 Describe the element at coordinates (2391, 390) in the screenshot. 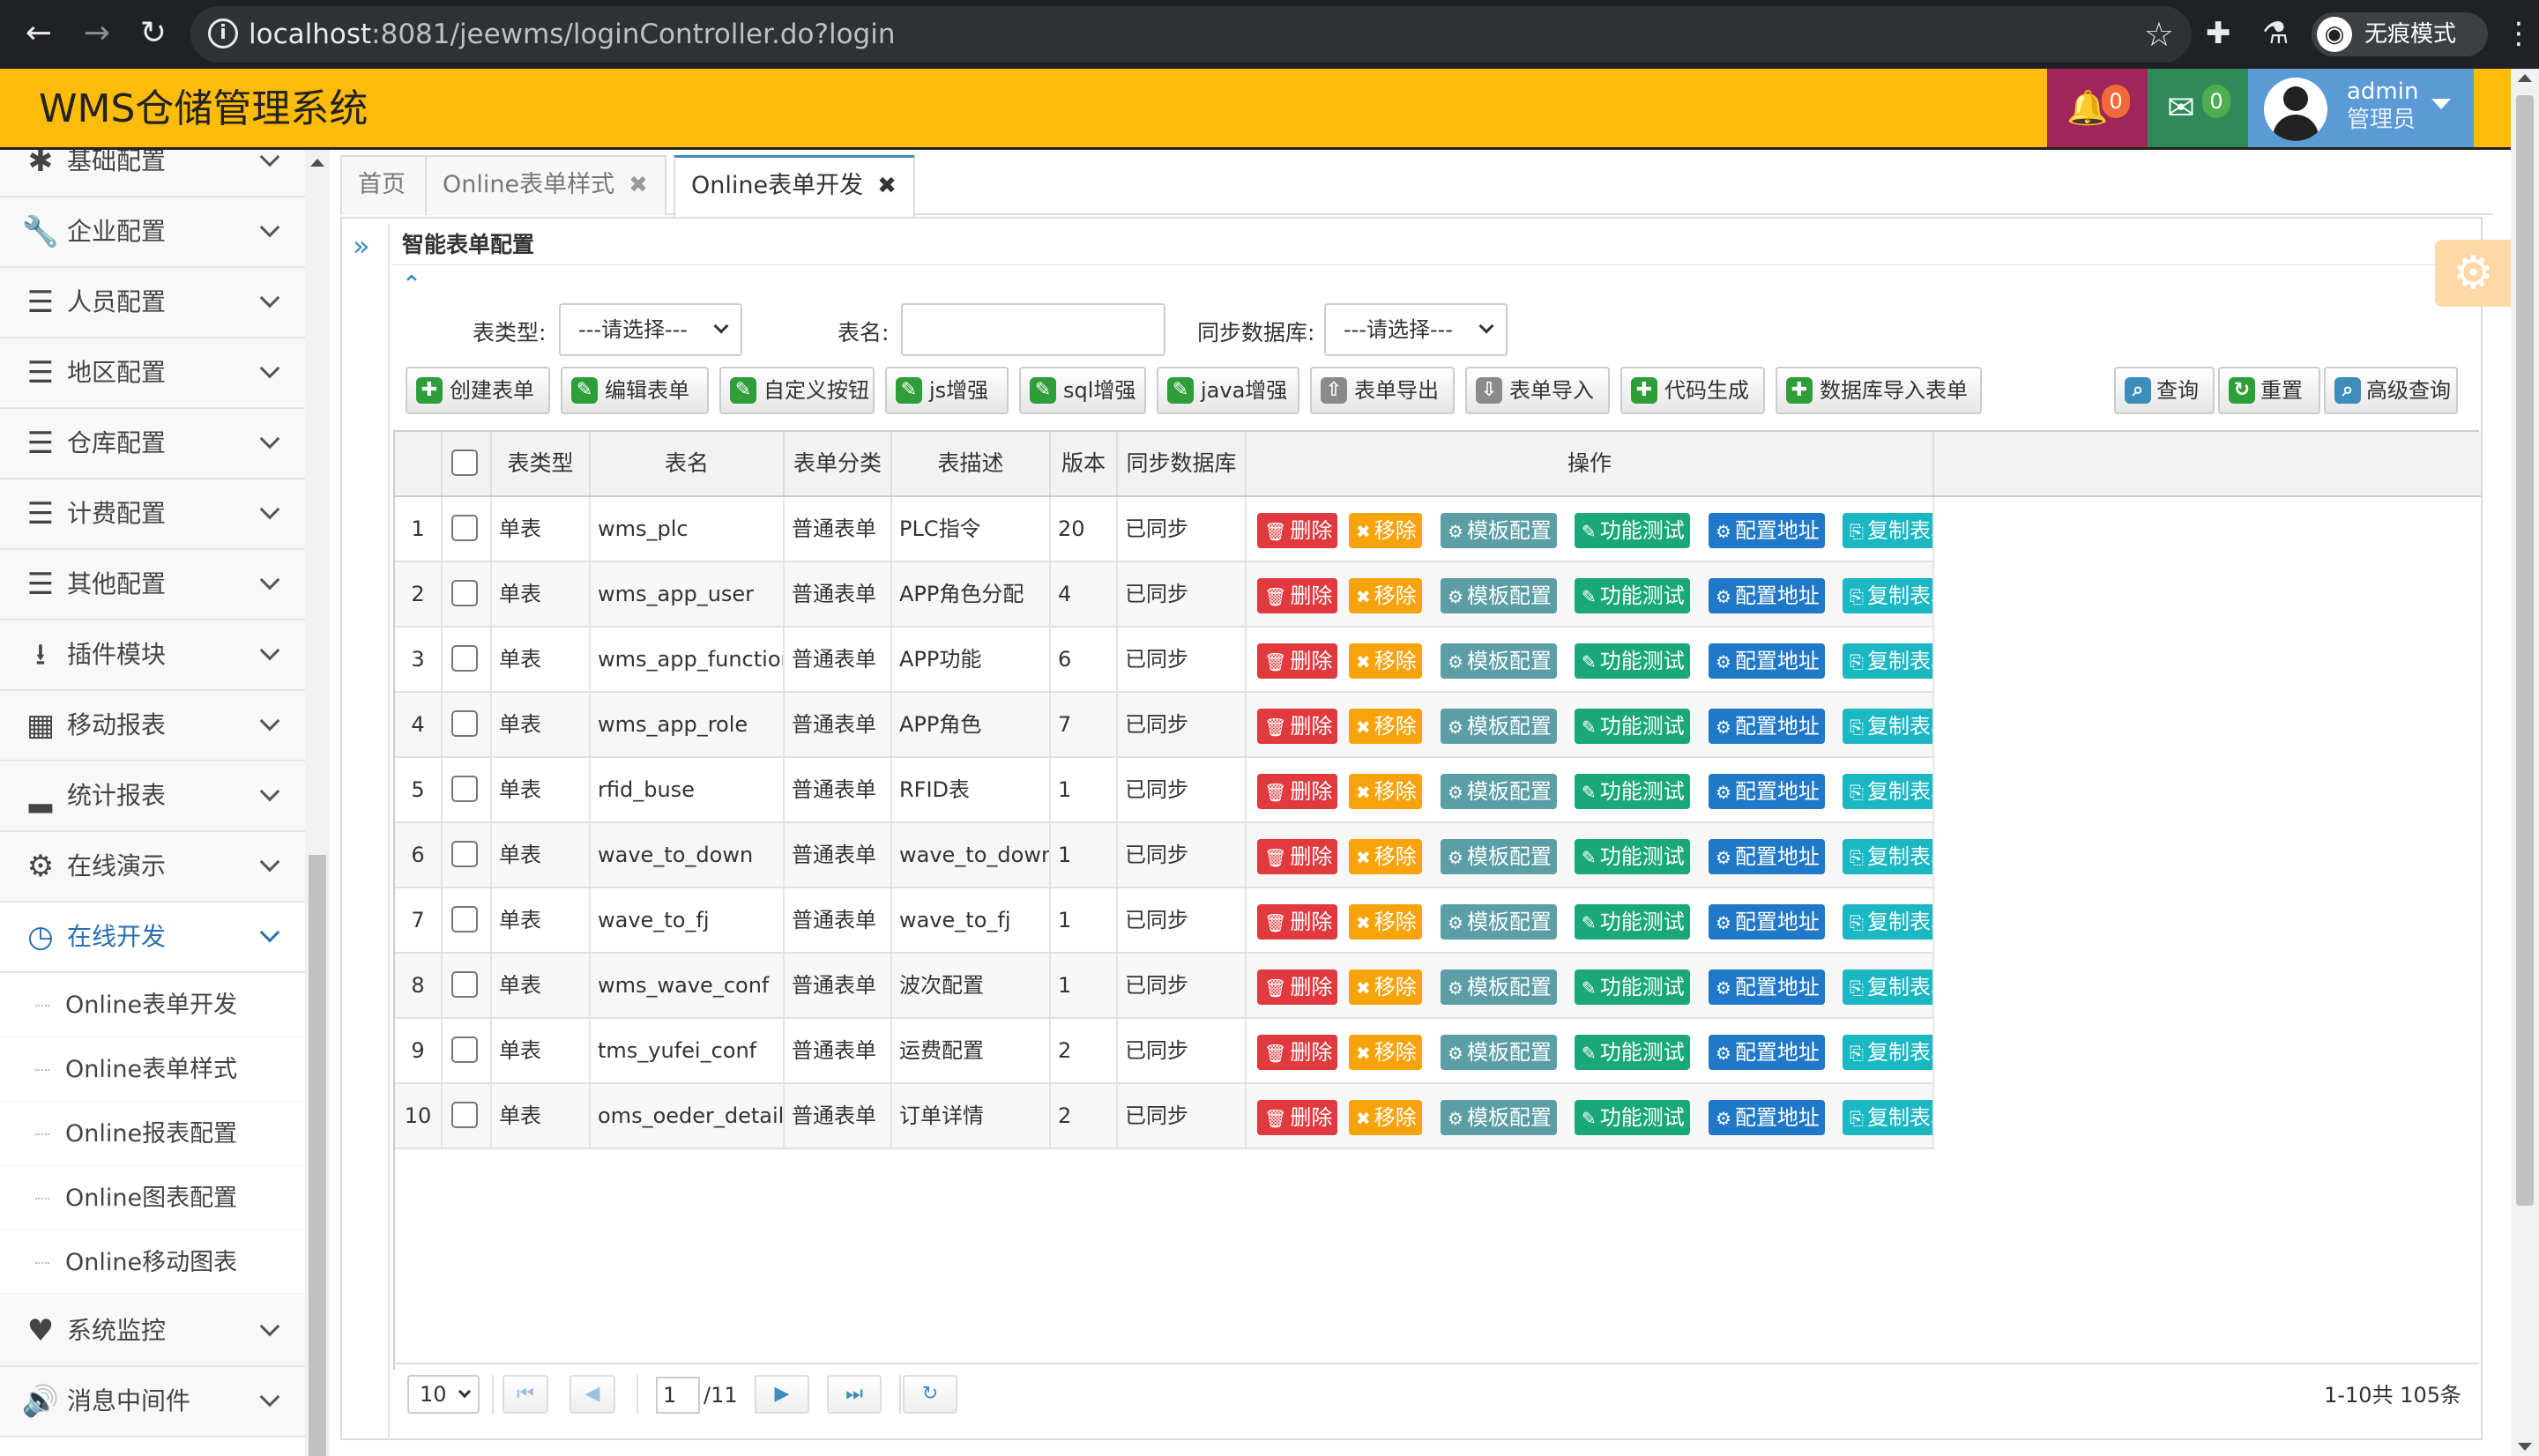

I see `advanced-search-button: ⌕ 高级查询` at that location.